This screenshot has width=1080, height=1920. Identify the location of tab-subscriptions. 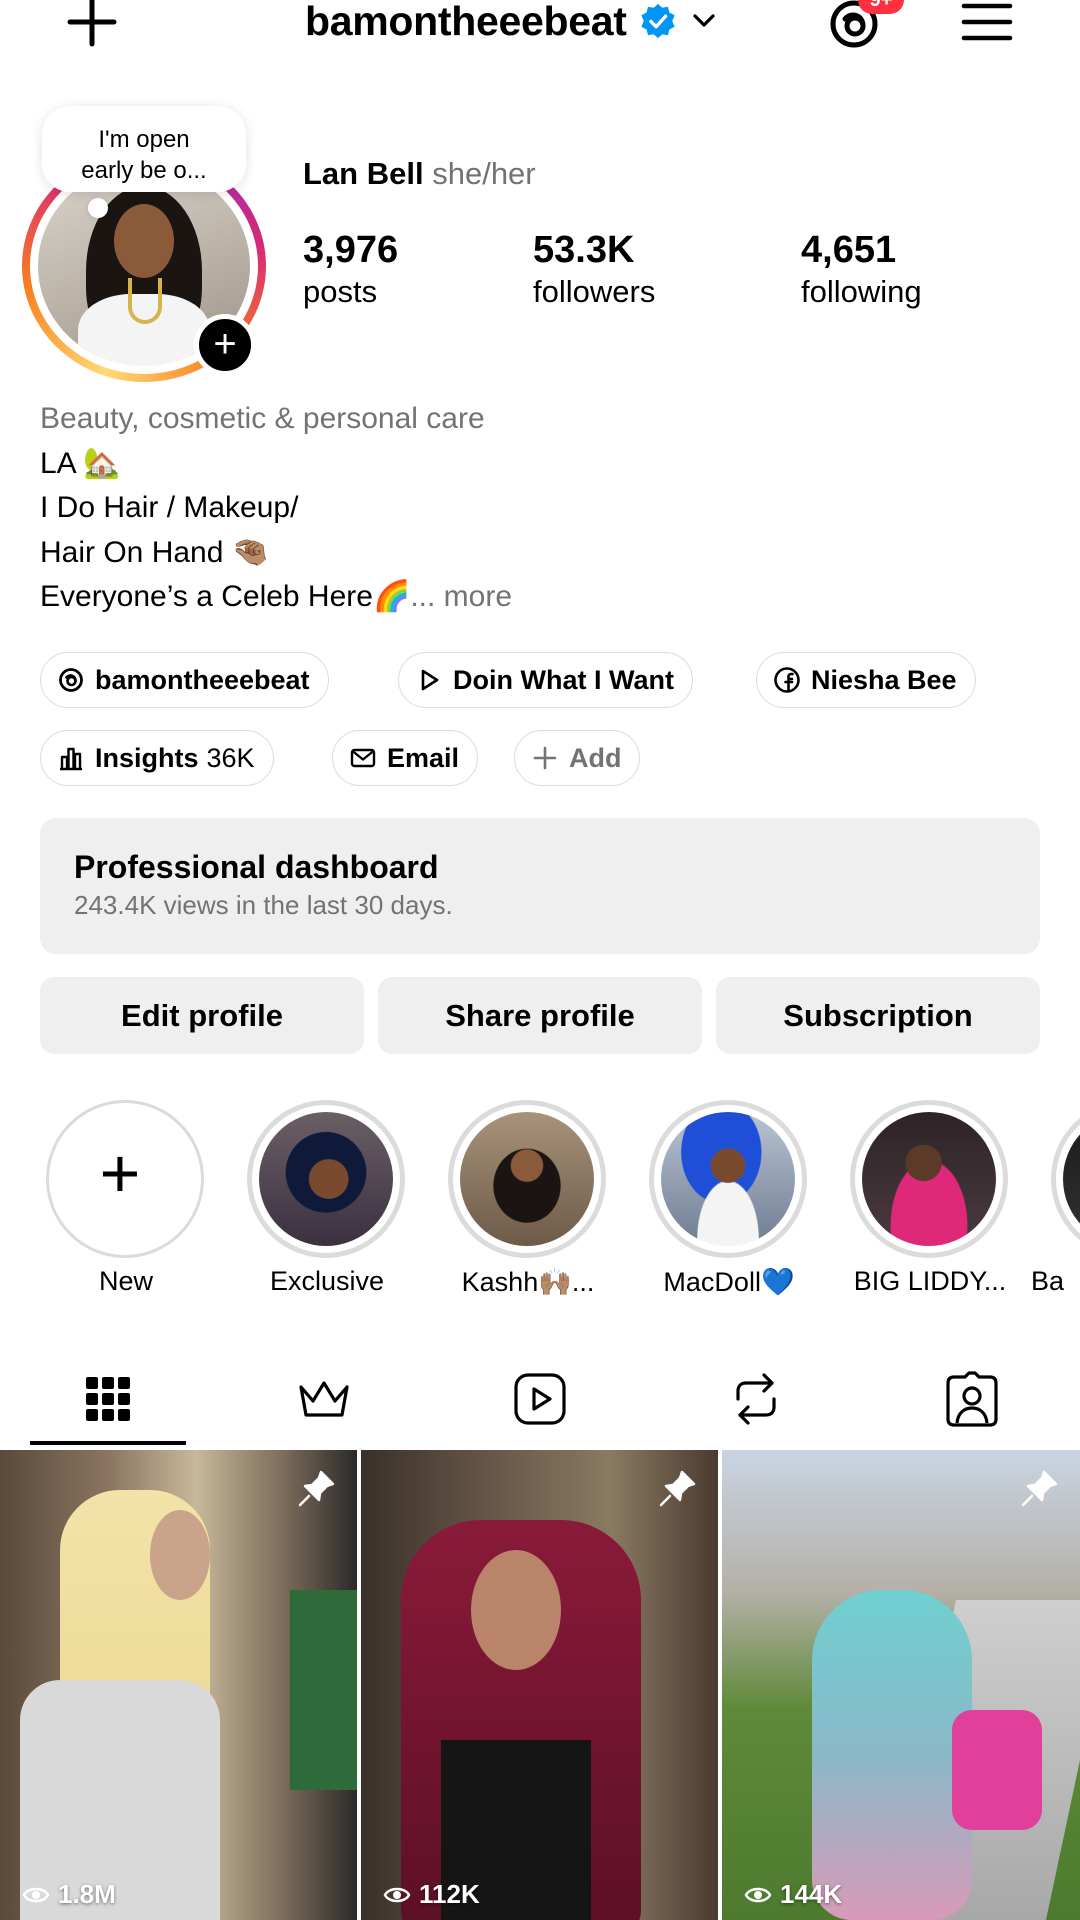
(324, 1399).